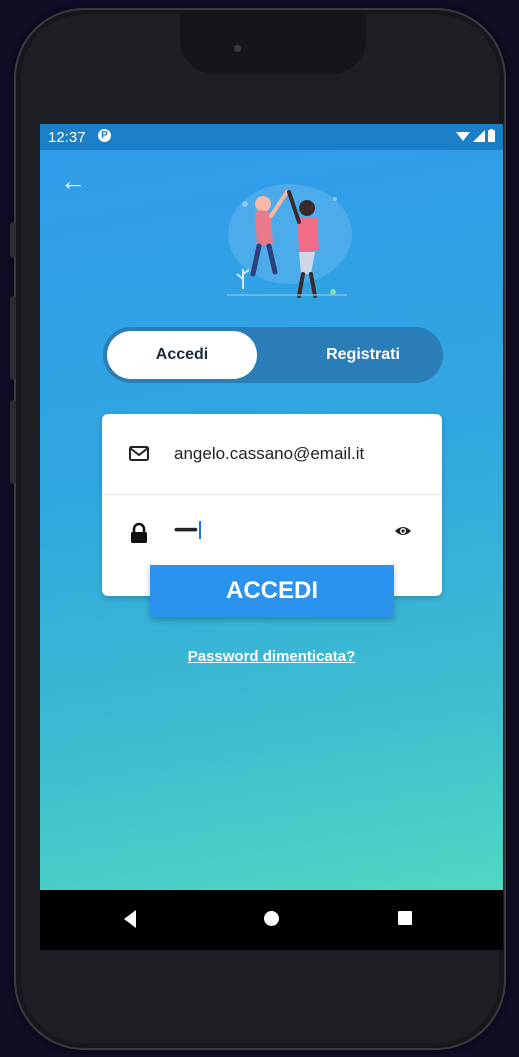 The image size is (519, 1057). What do you see at coordinates (405, 918) in the screenshot?
I see `nav-recents-icon` at bounding box center [405, 918].